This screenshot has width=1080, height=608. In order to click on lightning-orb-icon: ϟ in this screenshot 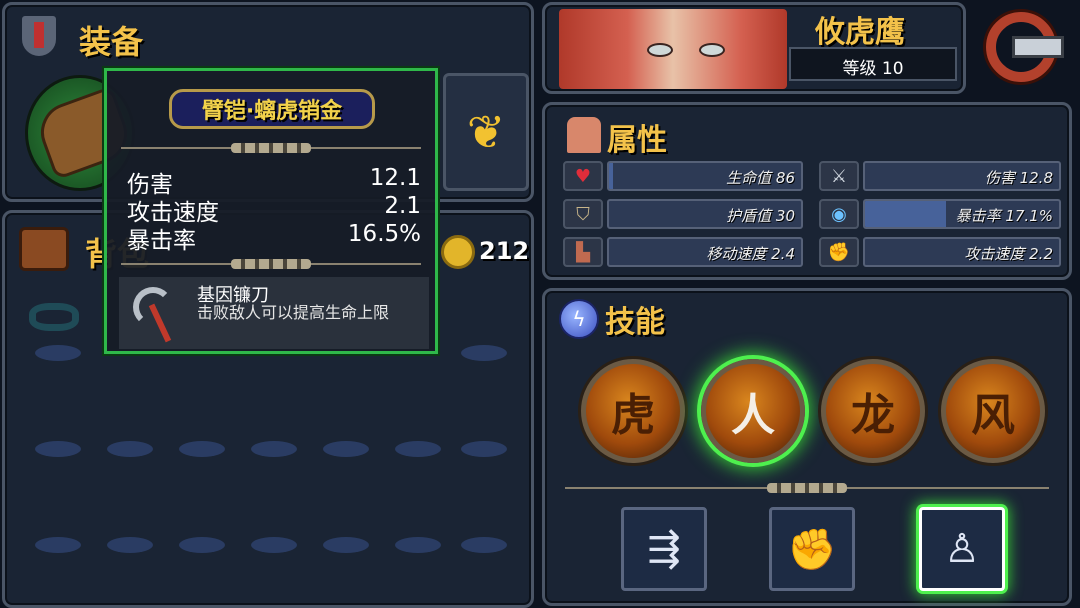, I will do `click(579, 319)`.